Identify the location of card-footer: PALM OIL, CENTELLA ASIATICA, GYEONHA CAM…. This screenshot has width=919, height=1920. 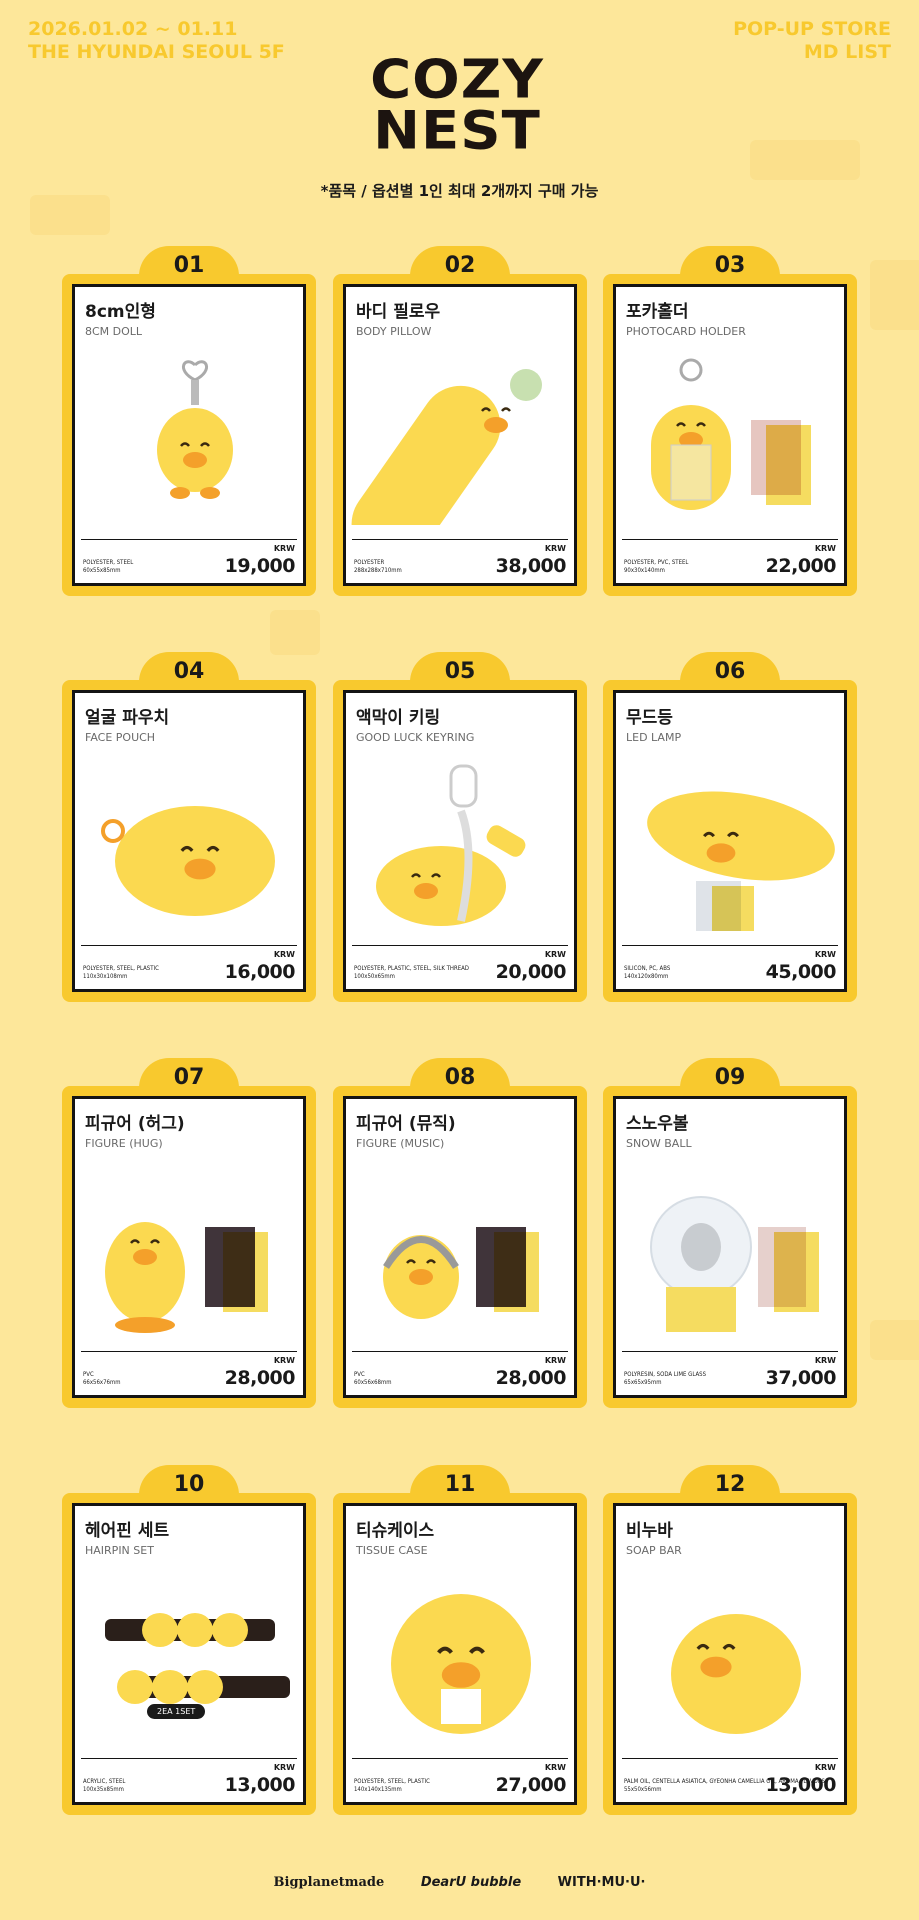
(730, 1778).